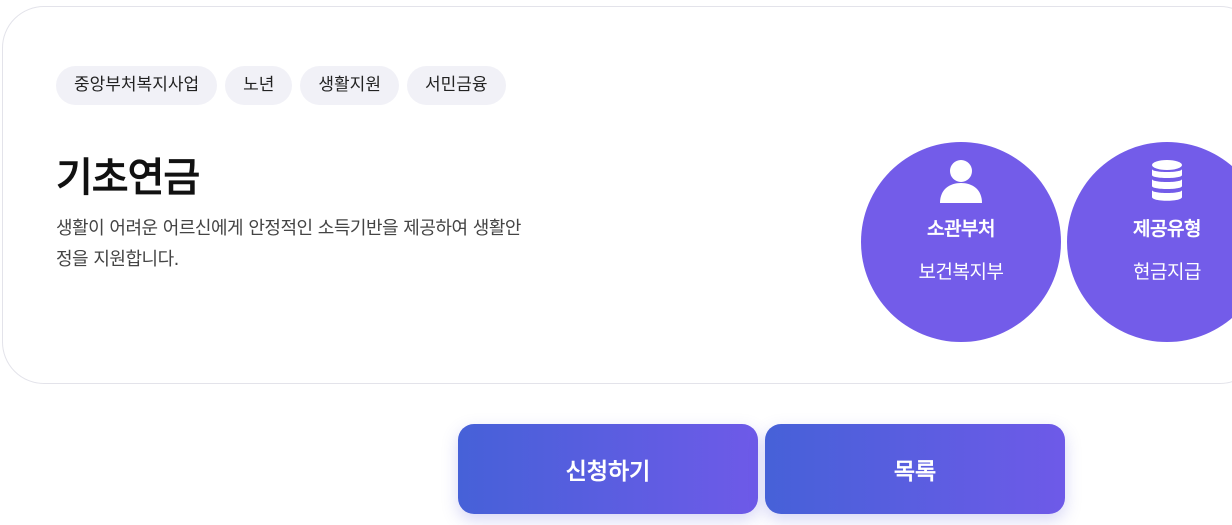 Image resolution: width=1232 pixels, height=525 pixels. Describe the element at coordinates (915, 469) in the screenshot. I see `list-button: 목록` at that location.